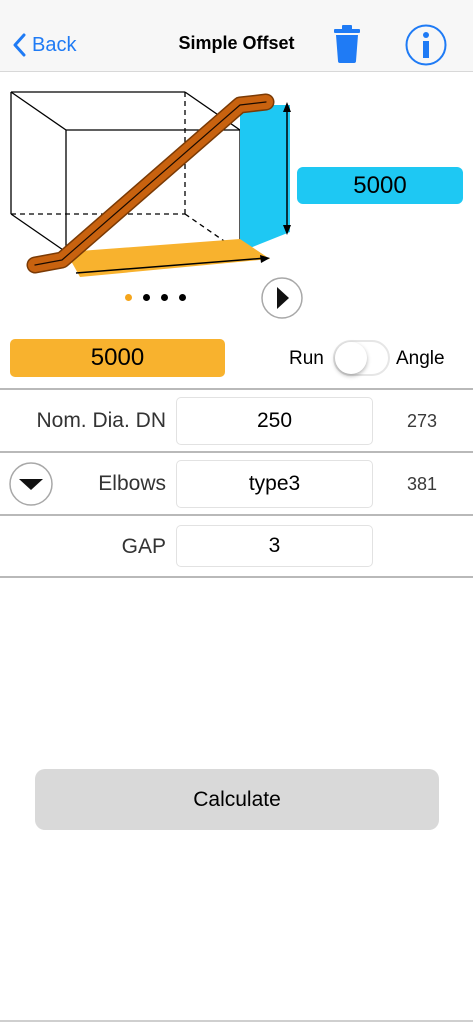 This screenshot has height=1024, width=473. What do you see at coordinates (347, 44) in the screenshot?
I see `trash-icon` at bounding box center [347, 44].